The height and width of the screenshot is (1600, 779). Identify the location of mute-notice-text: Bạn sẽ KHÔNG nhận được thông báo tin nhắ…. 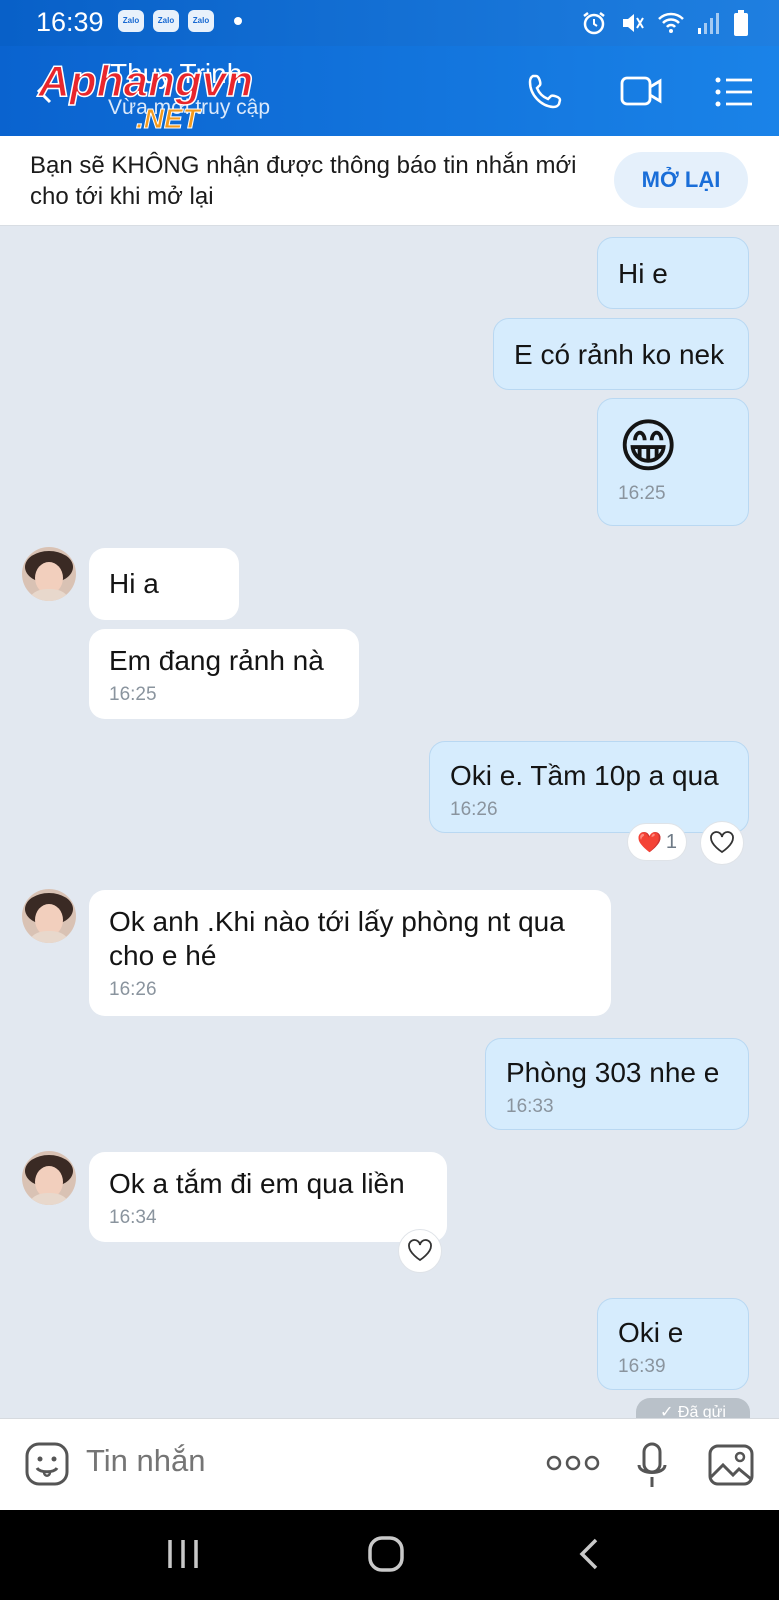
(303, 181).